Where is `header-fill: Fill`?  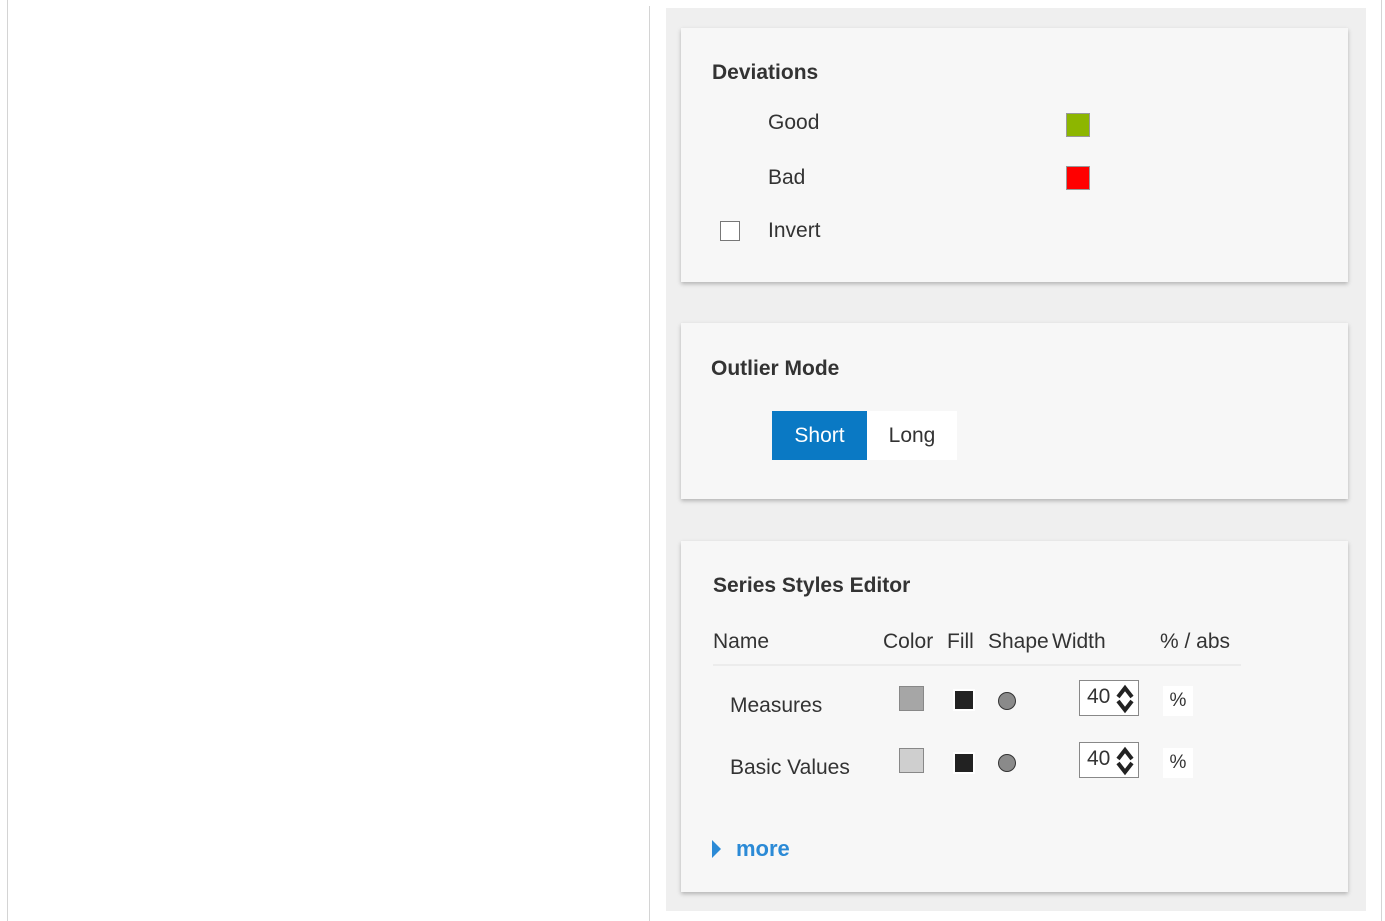
header-fill: Fill is located at coordinates (960, 641).